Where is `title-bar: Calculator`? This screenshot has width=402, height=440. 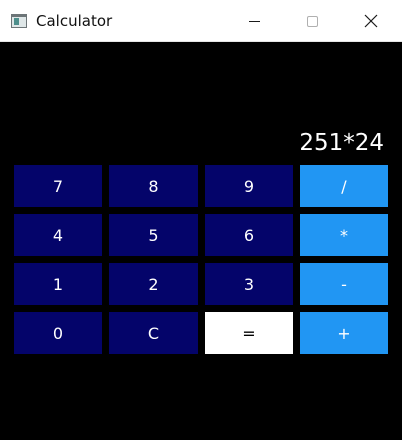 title-bar: Calculator is located at coordinates (201, 21).